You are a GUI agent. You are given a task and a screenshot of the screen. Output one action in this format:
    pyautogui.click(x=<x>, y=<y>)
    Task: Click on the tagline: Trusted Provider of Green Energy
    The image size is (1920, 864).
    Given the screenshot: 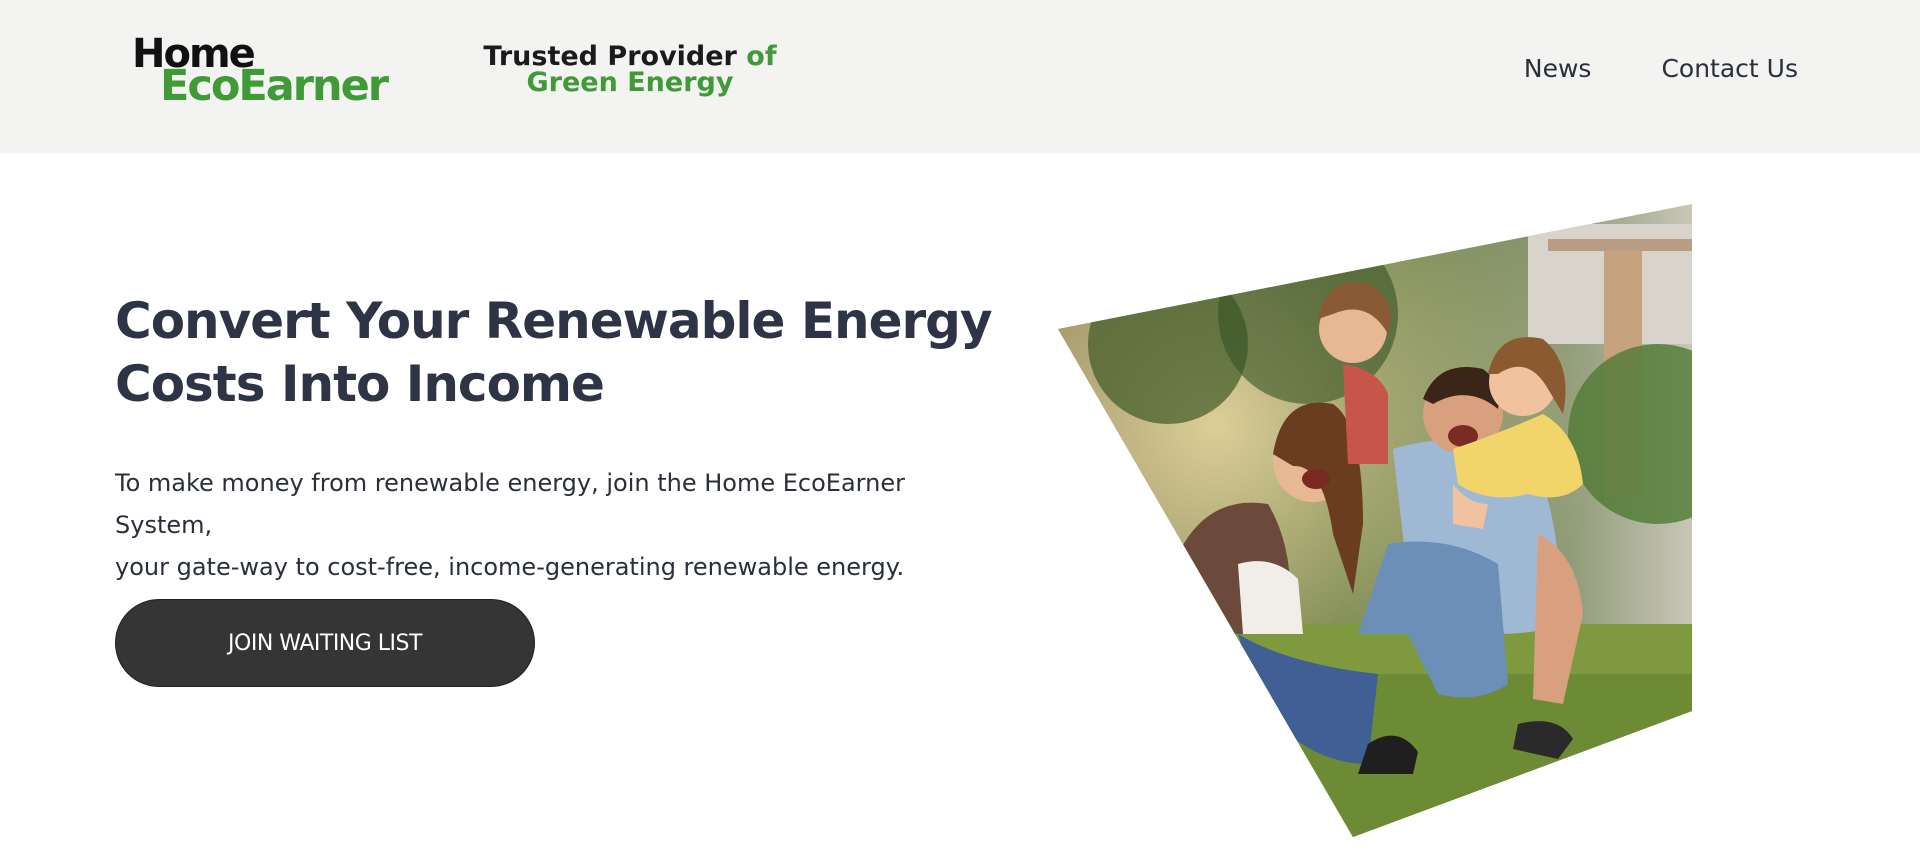 What is the action you would take?
    pyautogui.click(x=630, y=69)
    